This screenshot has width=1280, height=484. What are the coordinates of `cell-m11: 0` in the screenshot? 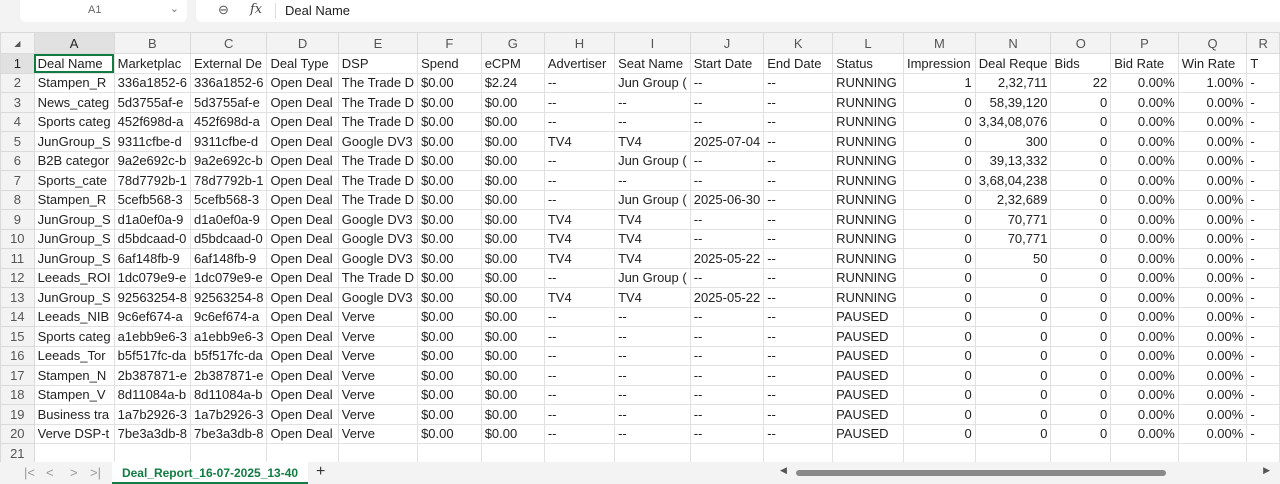 It's located at (939, 258).